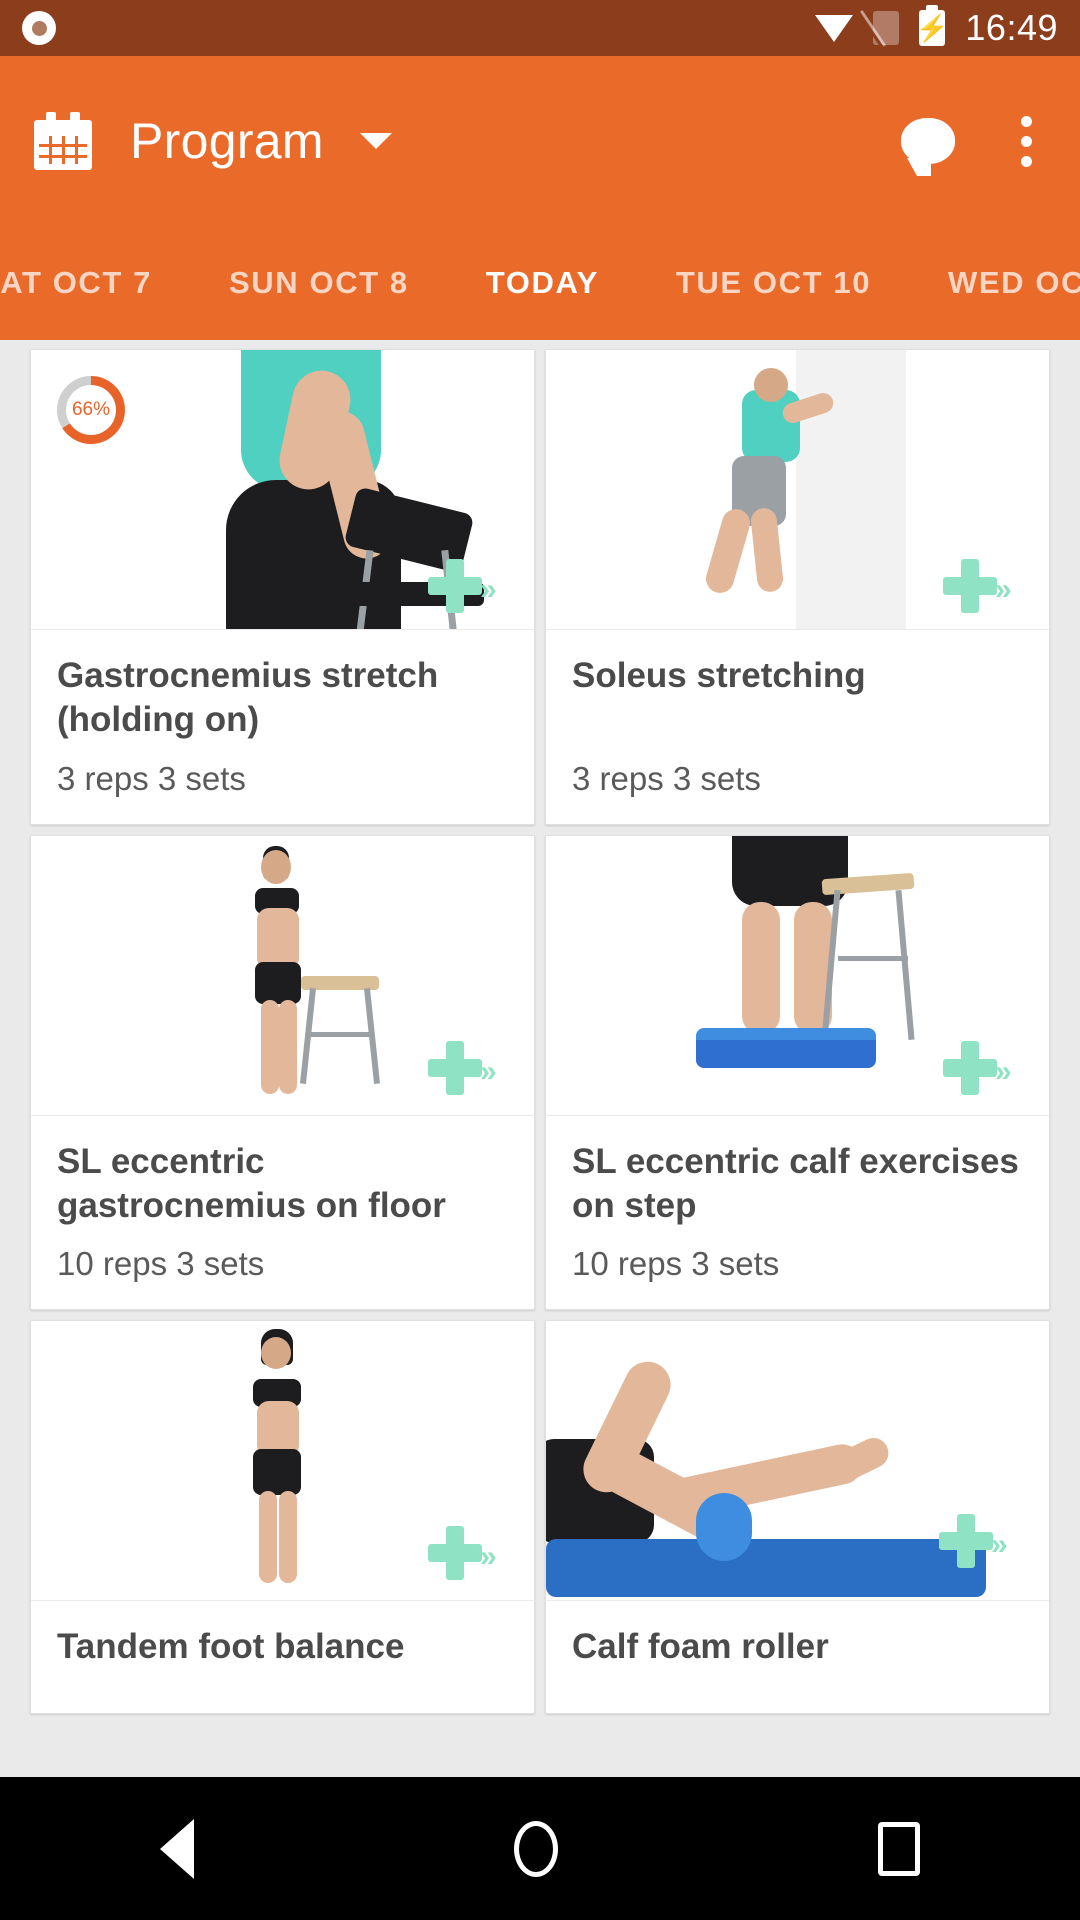 This screenshot has width=1080, height=1920. I want to click on app-bar-actions, so click(973, 145).